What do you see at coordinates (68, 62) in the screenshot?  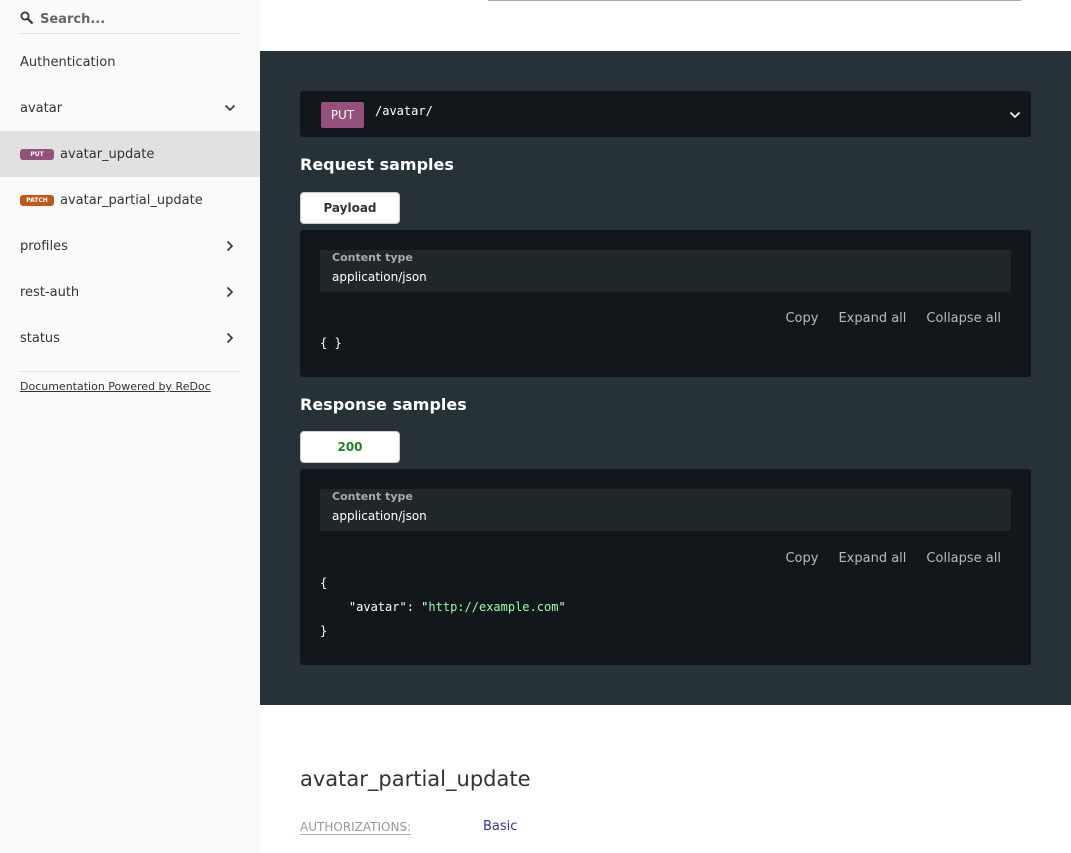 I see `sidebar-item-label: Authentication` at bounding box center [68, 62].